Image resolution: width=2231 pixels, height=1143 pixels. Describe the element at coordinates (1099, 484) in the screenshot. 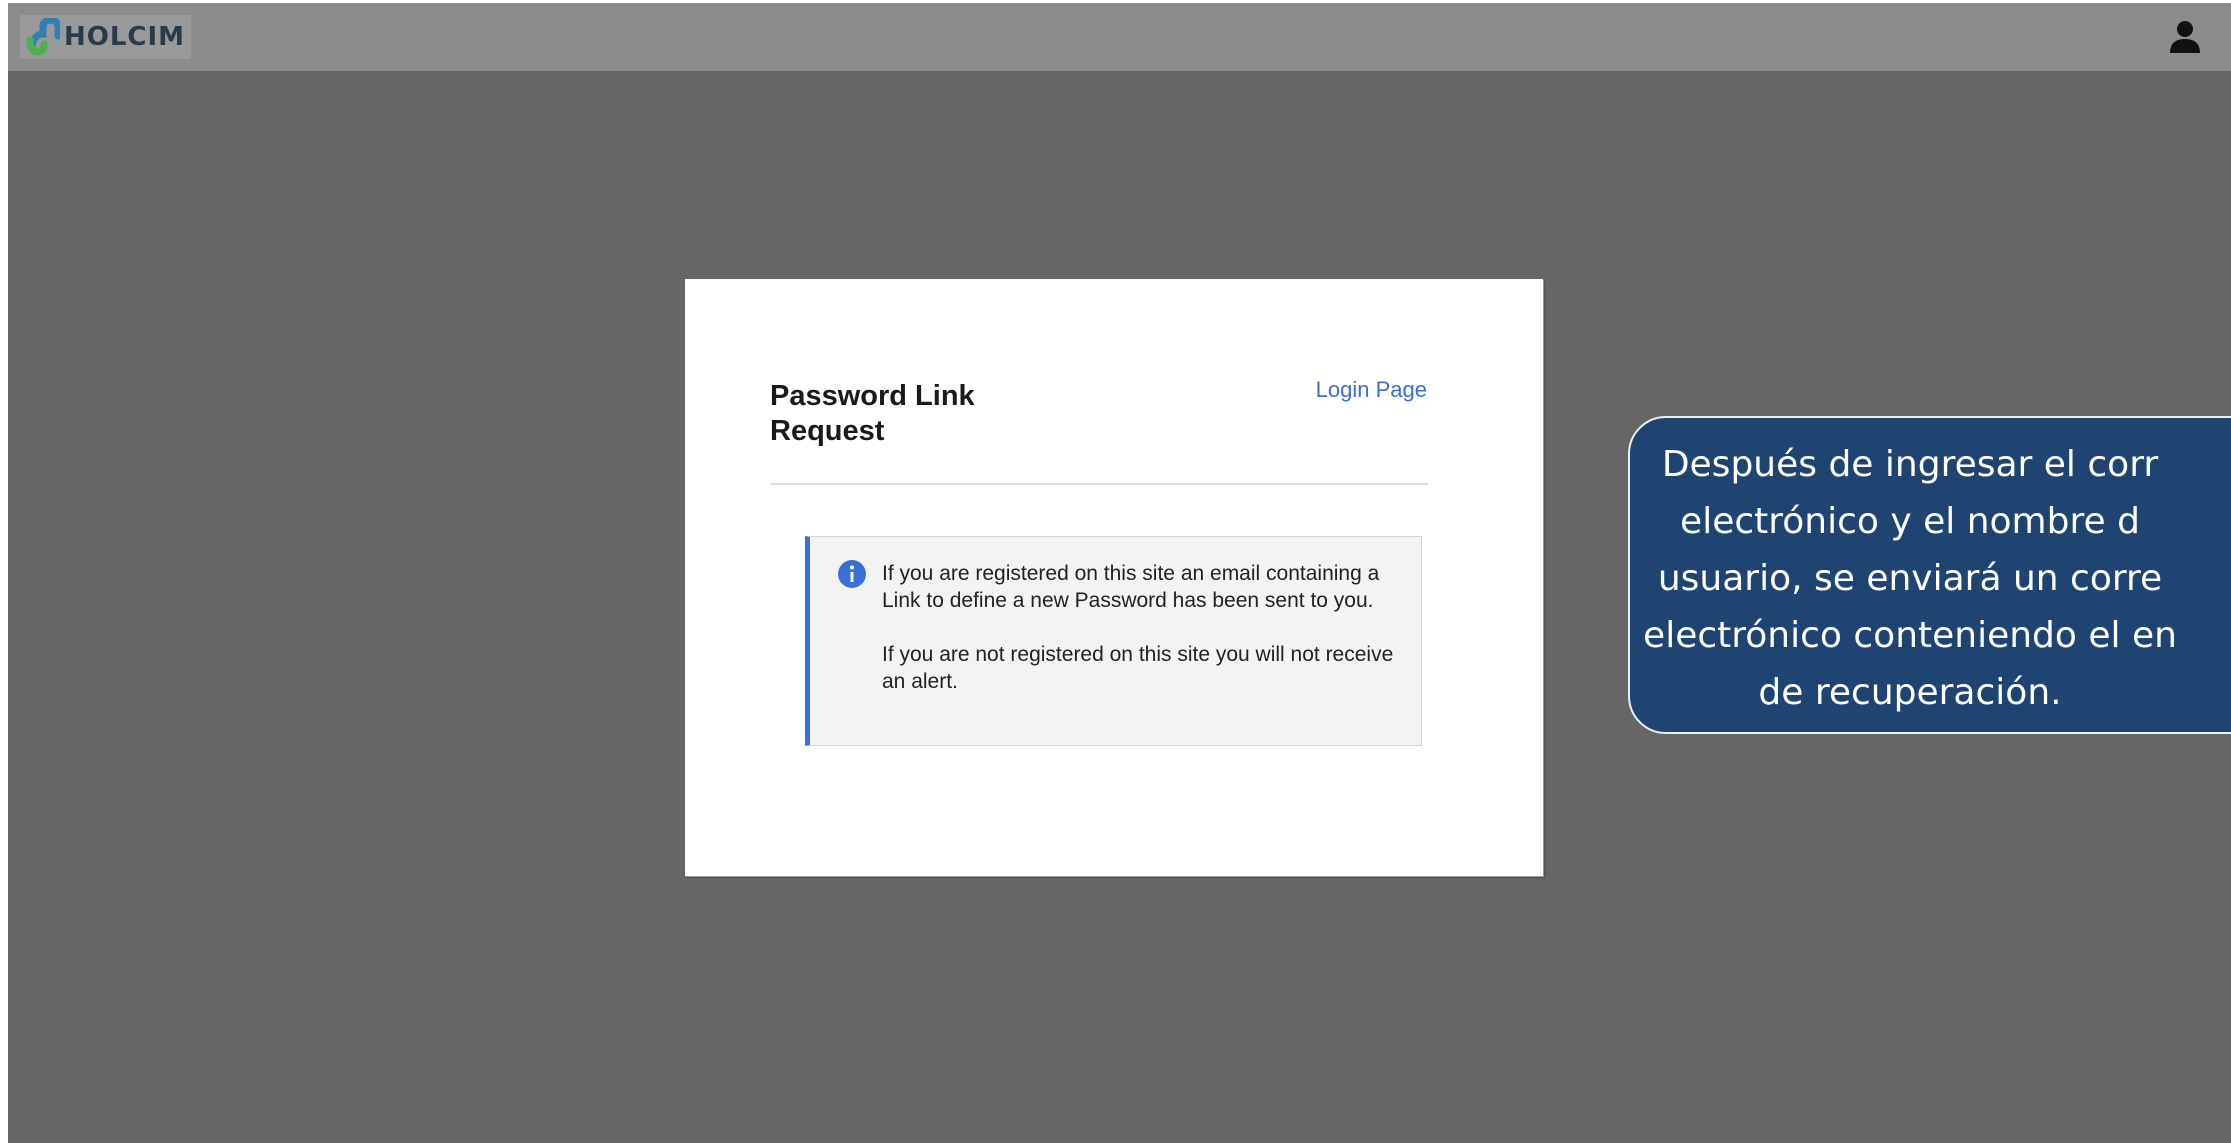

I see `title-divider` at that location.